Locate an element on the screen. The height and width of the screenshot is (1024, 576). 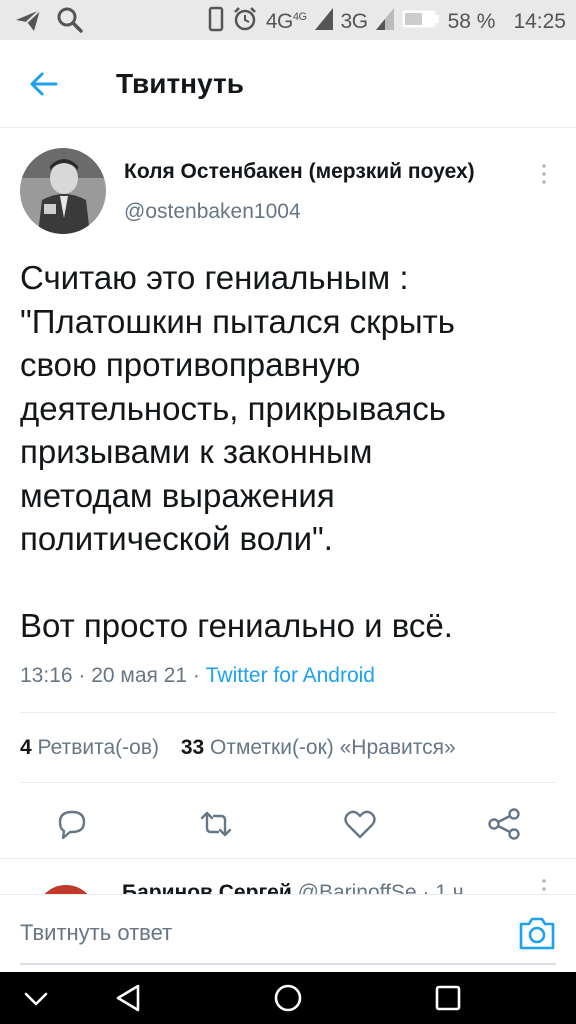
retweet-icon is located at coordinates (216, 824).